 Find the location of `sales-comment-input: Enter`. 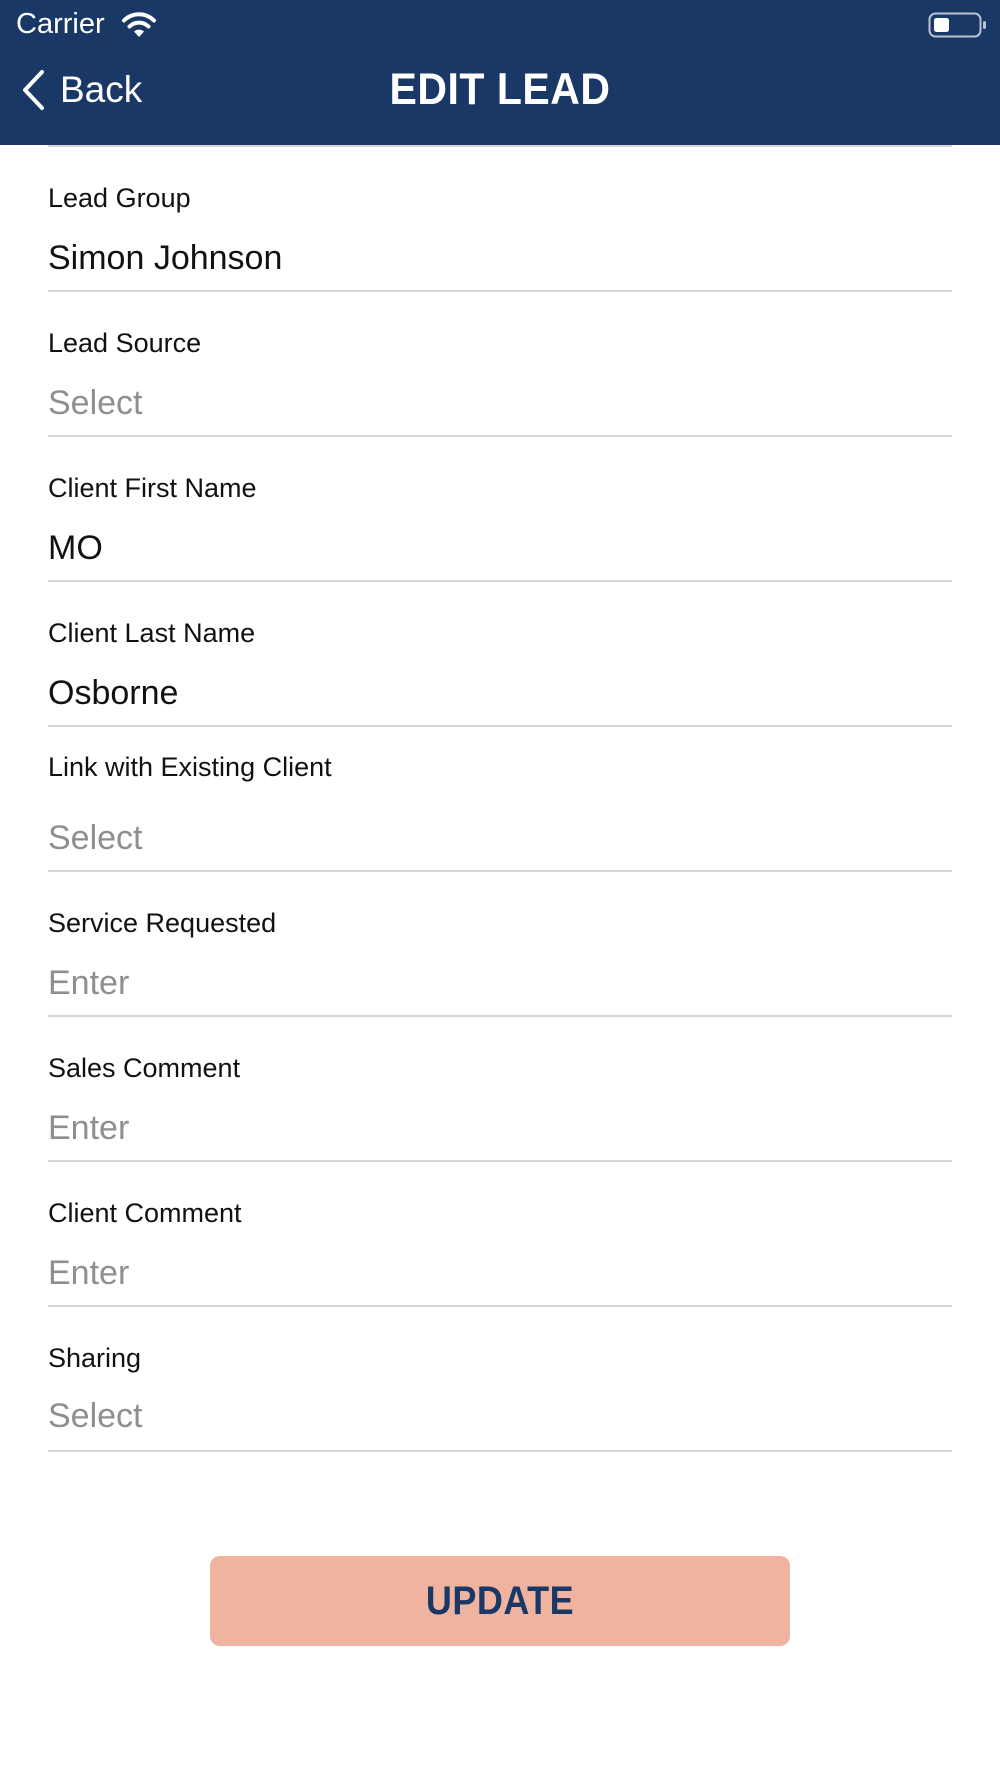

sales-comment-input: Enter is located at coordinates (88, 1128).